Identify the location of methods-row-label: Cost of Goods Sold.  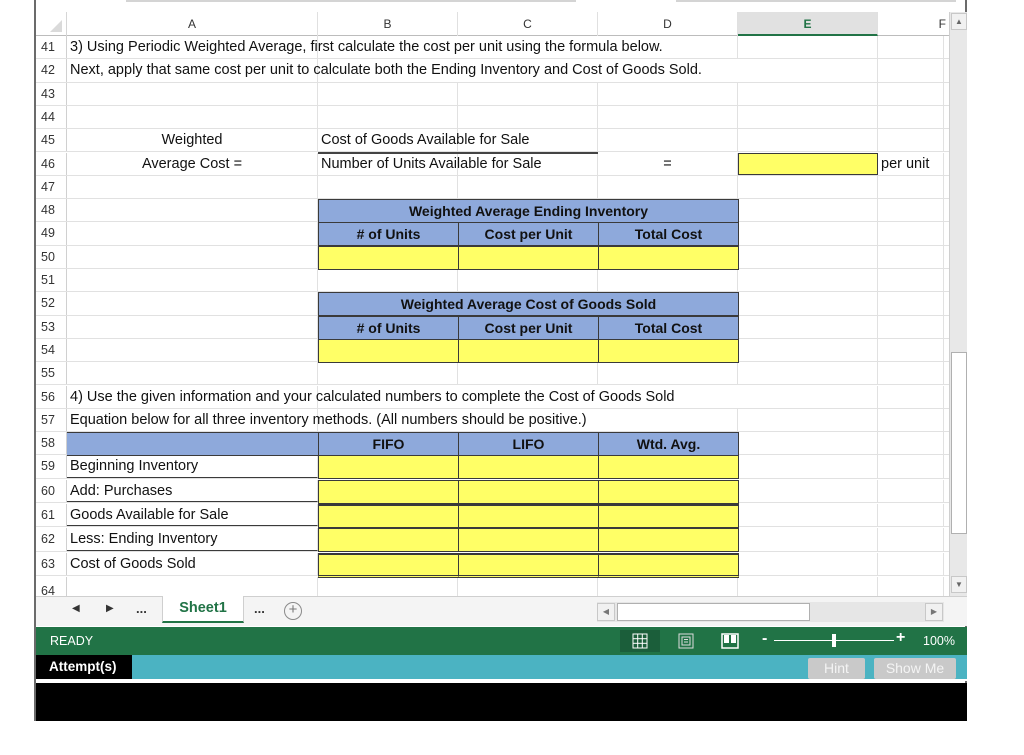
(192, 563).